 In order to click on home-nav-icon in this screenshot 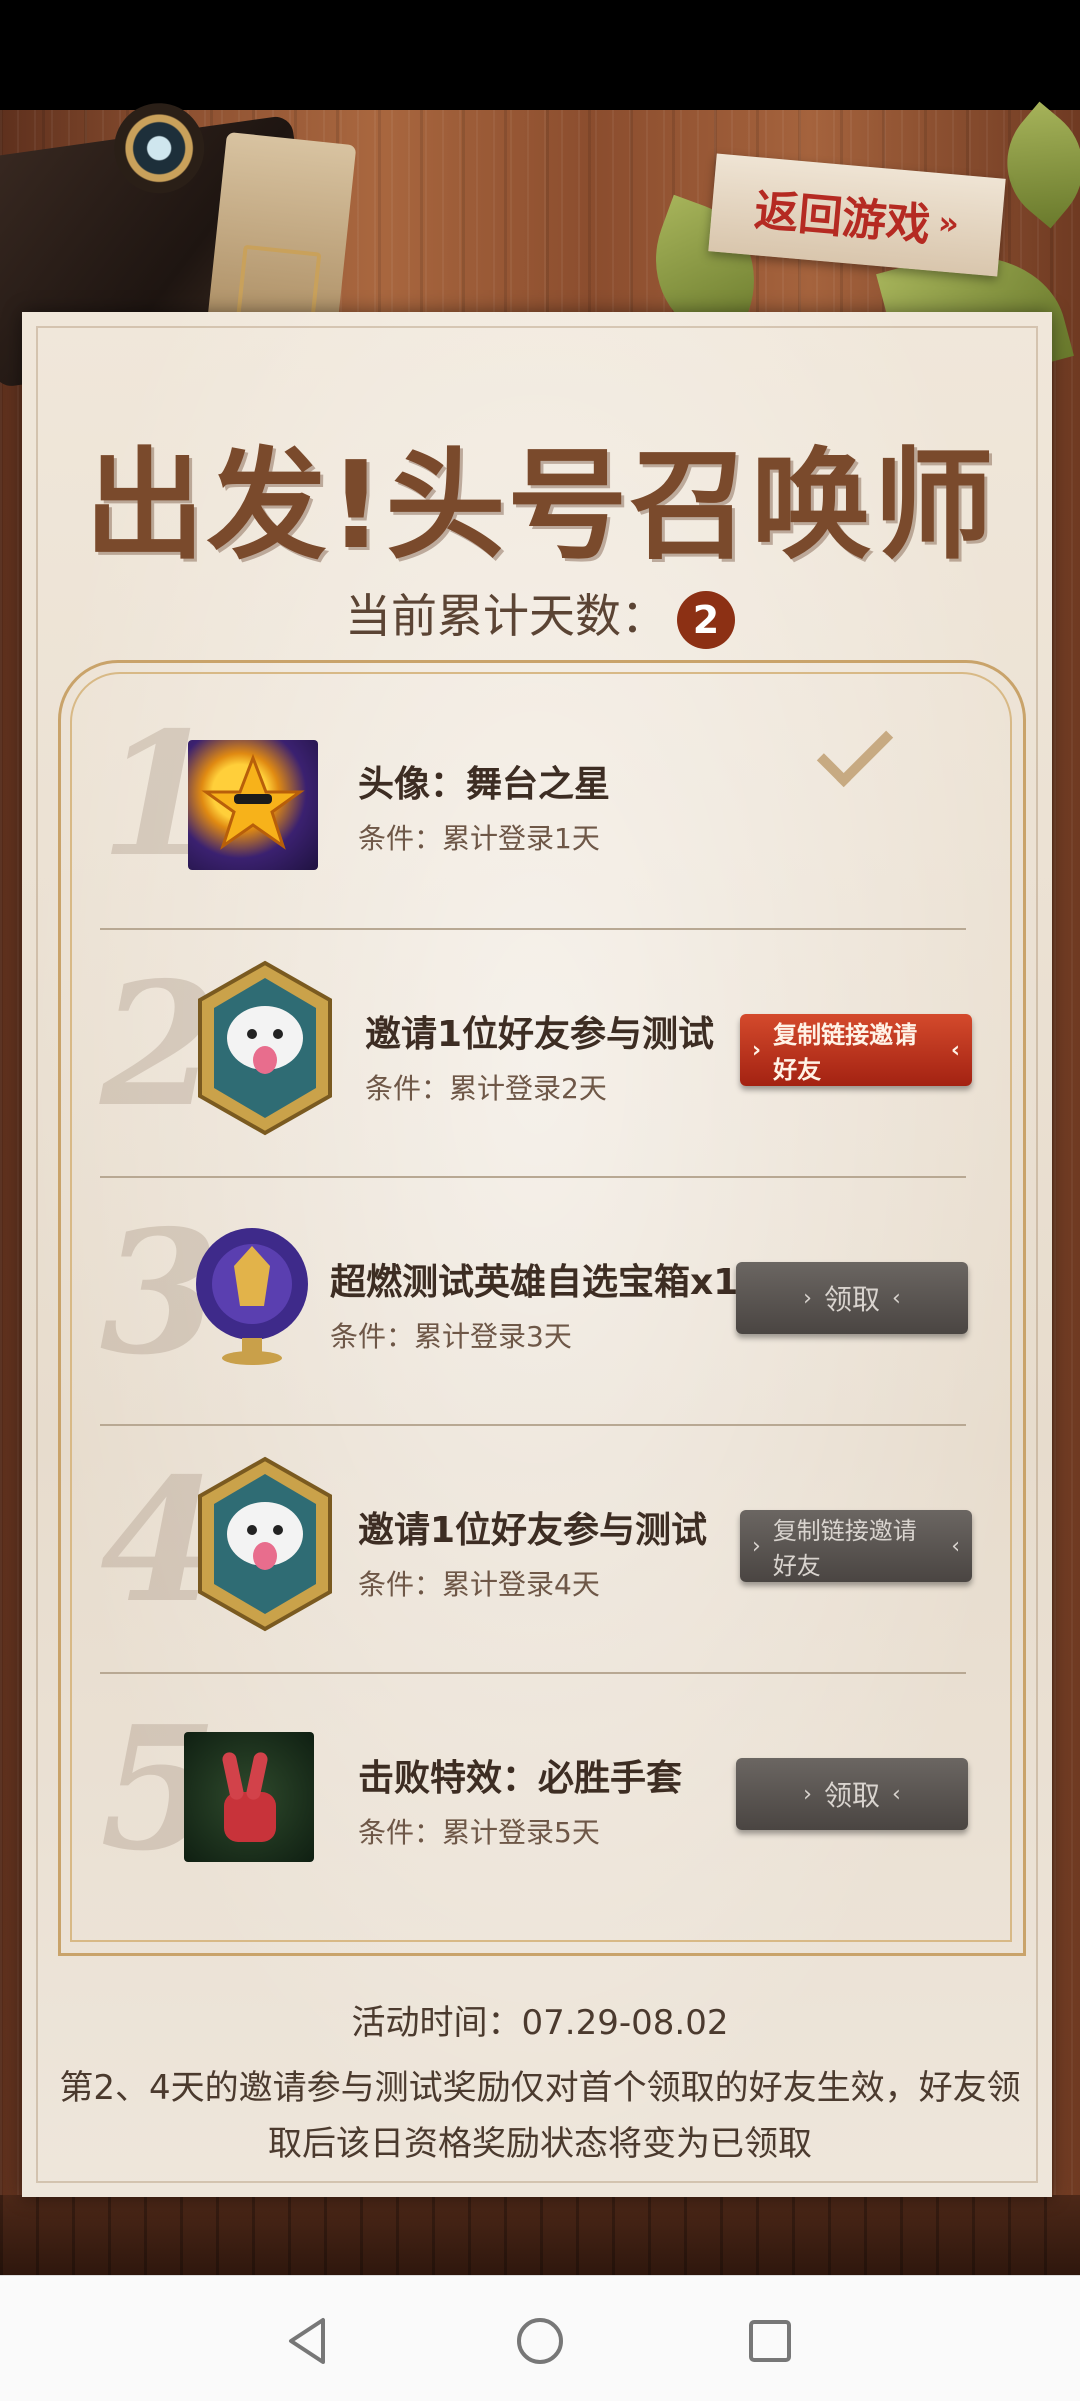, I will do `click(540, 2341)`.